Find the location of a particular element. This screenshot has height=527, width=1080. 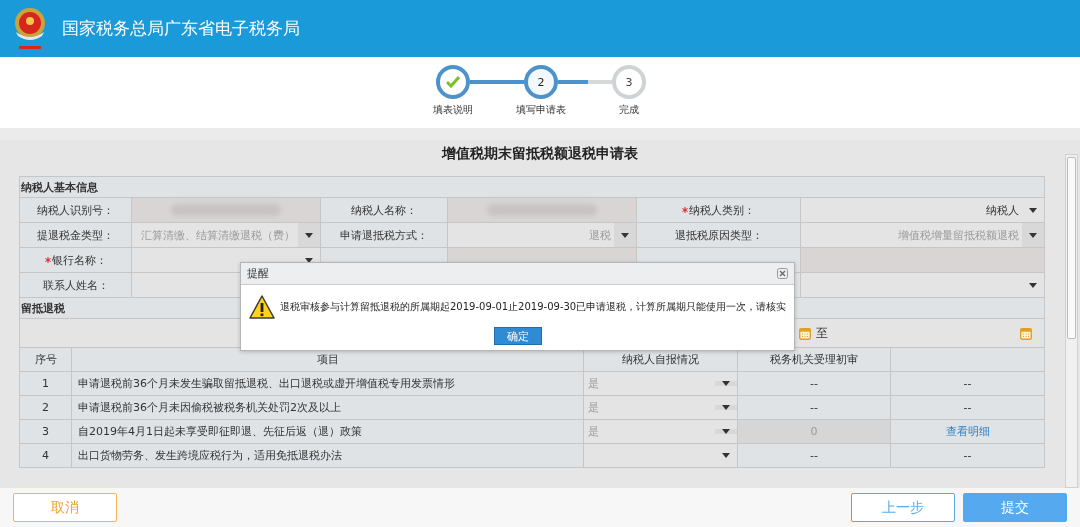

site-title: 国家税务总局广东省电子税务局 is located at coordinates (181, 28).